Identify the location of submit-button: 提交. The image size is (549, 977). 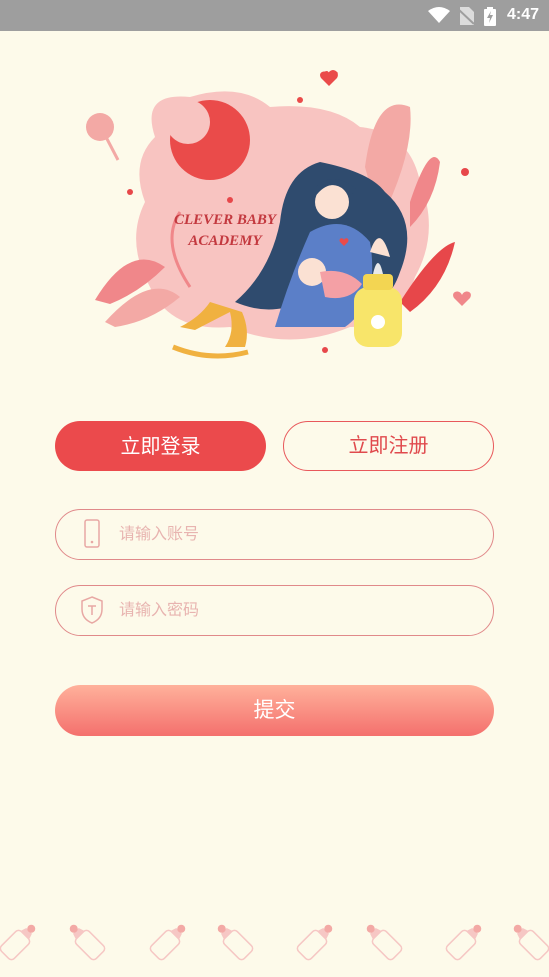
(274, 710).